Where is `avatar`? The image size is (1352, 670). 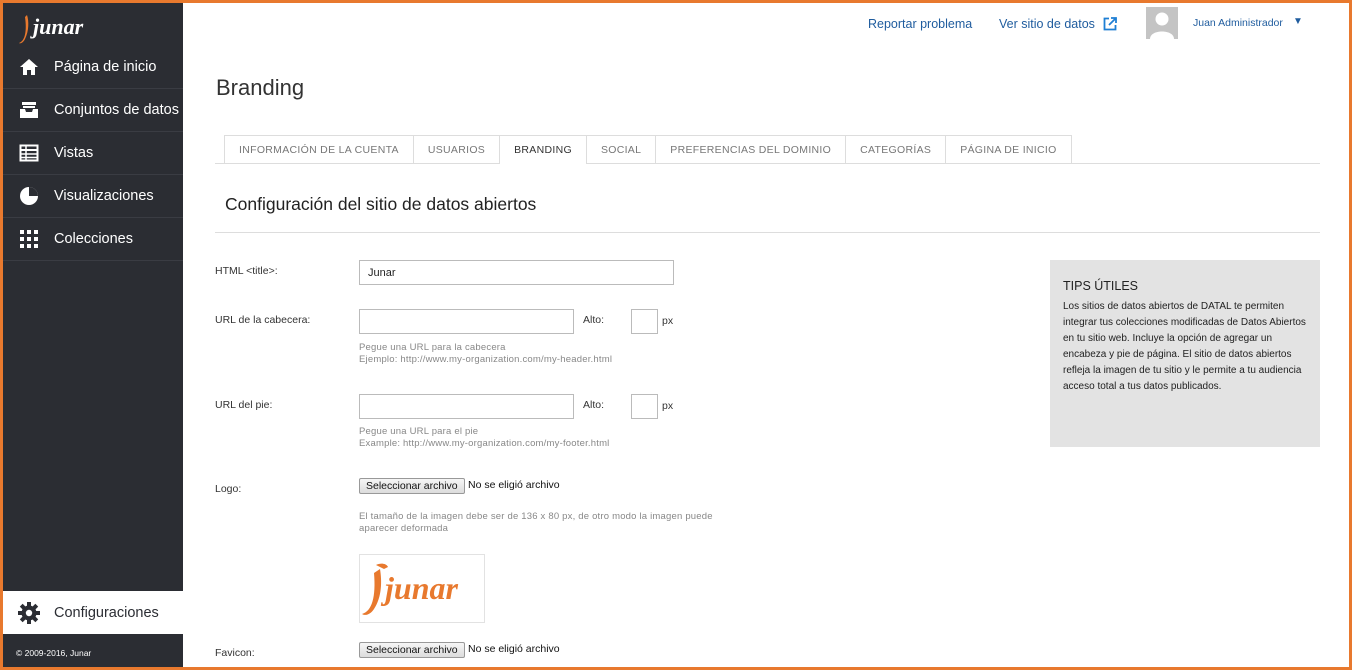
avatar is located at coordinates (1162, 23).